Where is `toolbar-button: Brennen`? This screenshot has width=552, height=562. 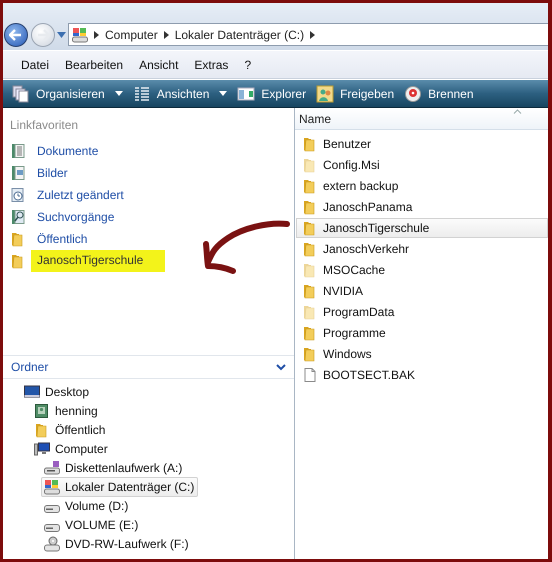
toolbar-button: Brennen is located at coordinates (441, 93).